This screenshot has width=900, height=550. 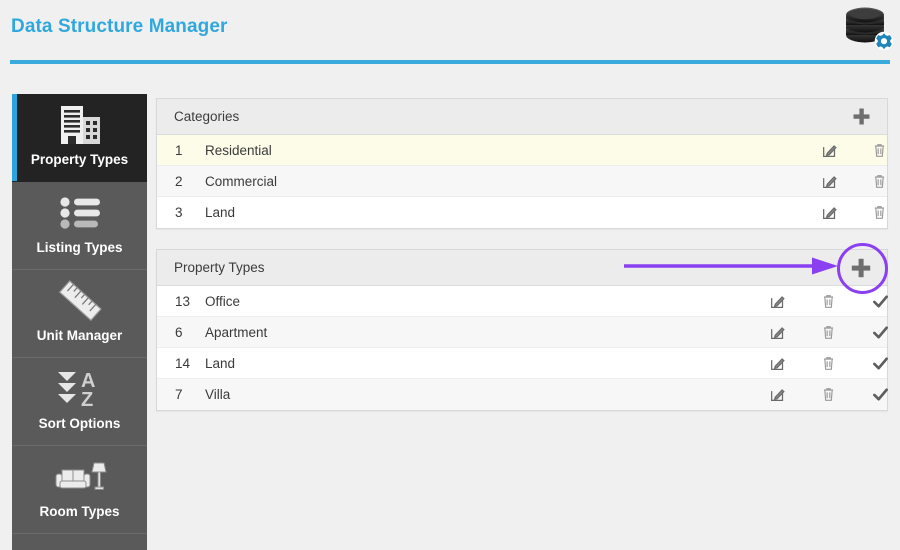 What do you see at coordinates (87, 400) in the screenshot?
I see `svg-text: Z` at bounding box center [87, 400].